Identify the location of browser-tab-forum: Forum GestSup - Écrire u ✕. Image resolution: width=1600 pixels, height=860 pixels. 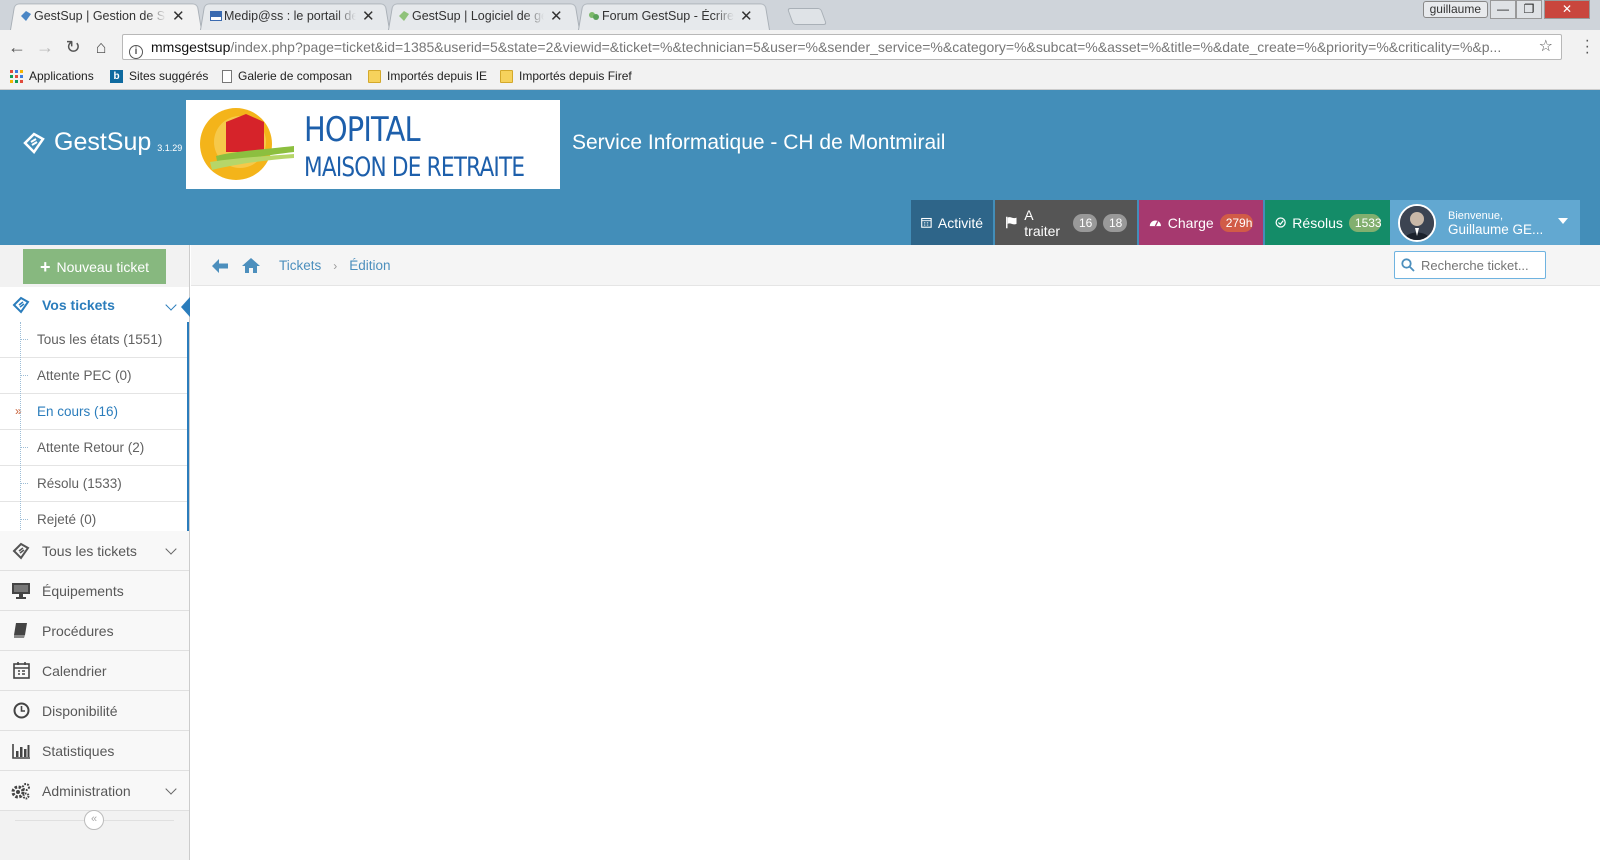
(674, 16).